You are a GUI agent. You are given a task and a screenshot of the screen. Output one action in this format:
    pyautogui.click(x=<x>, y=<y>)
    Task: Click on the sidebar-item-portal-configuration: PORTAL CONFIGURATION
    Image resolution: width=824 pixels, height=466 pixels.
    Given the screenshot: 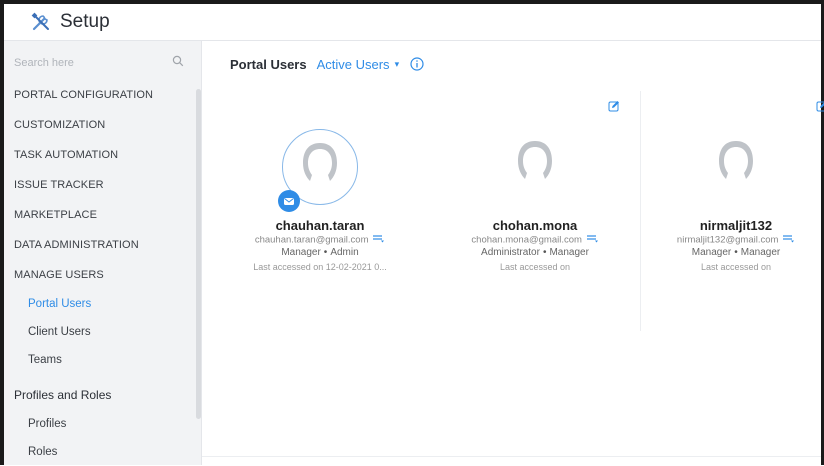 What is the action you would take?
    pyautogui.click(x=100, y=95)
    